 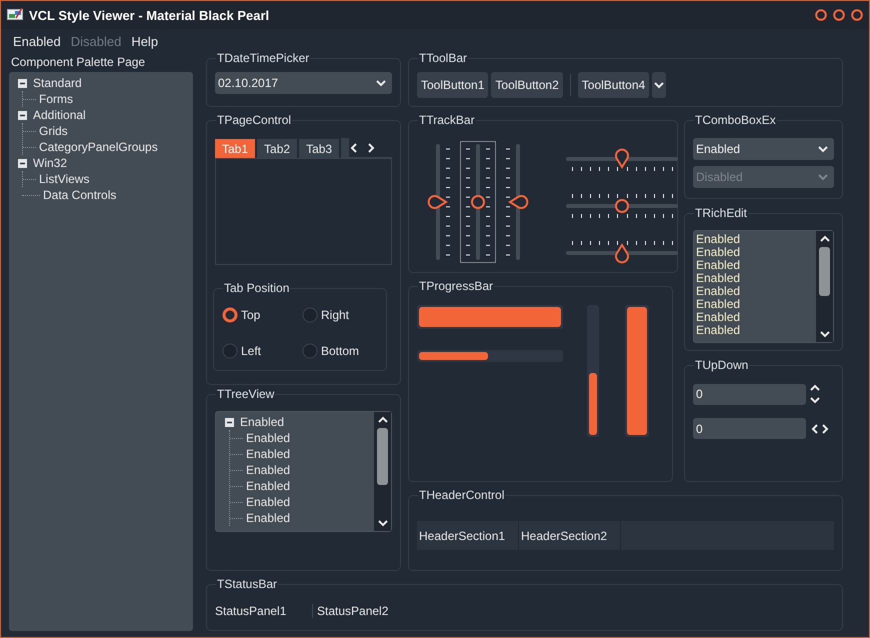 I want to click on tree-item: Forms, so click(x=56, y=99).